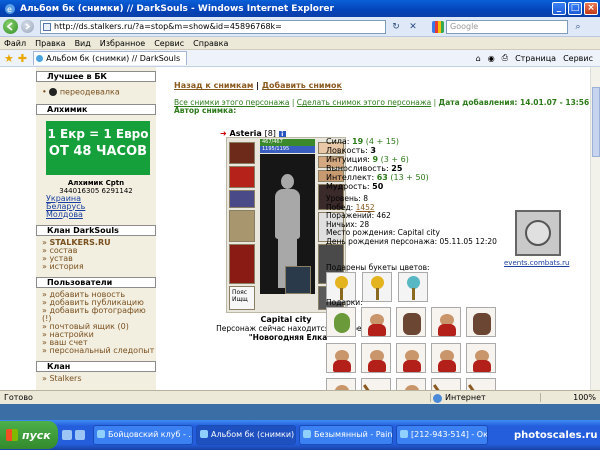 Image resolution: width=600 pixels, height=450 pixels. Describe the element at coordinates (22, 58) in the screenshot. I see `add-favorites-icon: ✚` at that location.